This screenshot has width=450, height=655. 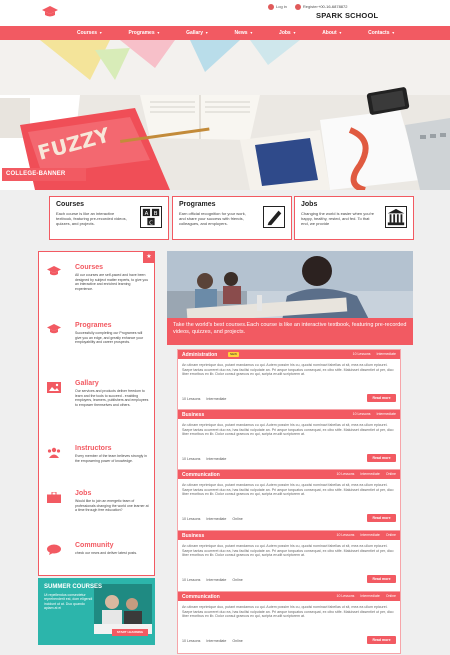 I want to click on promo-title: SUMMER COURSES, so click(x=73, y=587).